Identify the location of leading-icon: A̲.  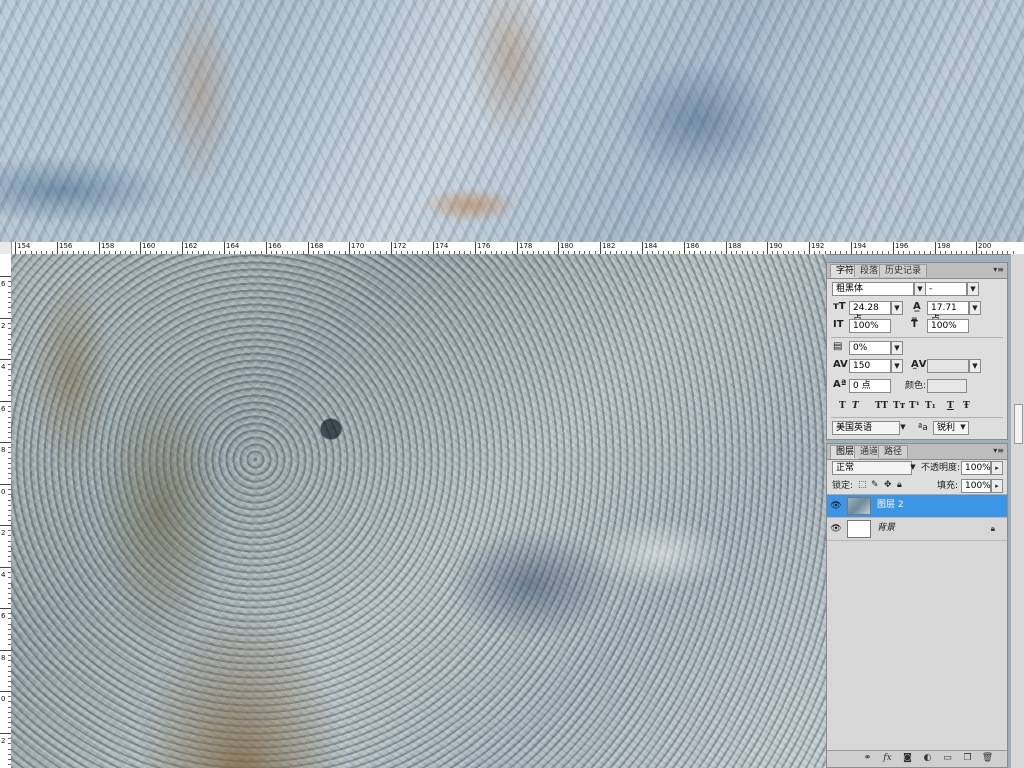
(917, 306).